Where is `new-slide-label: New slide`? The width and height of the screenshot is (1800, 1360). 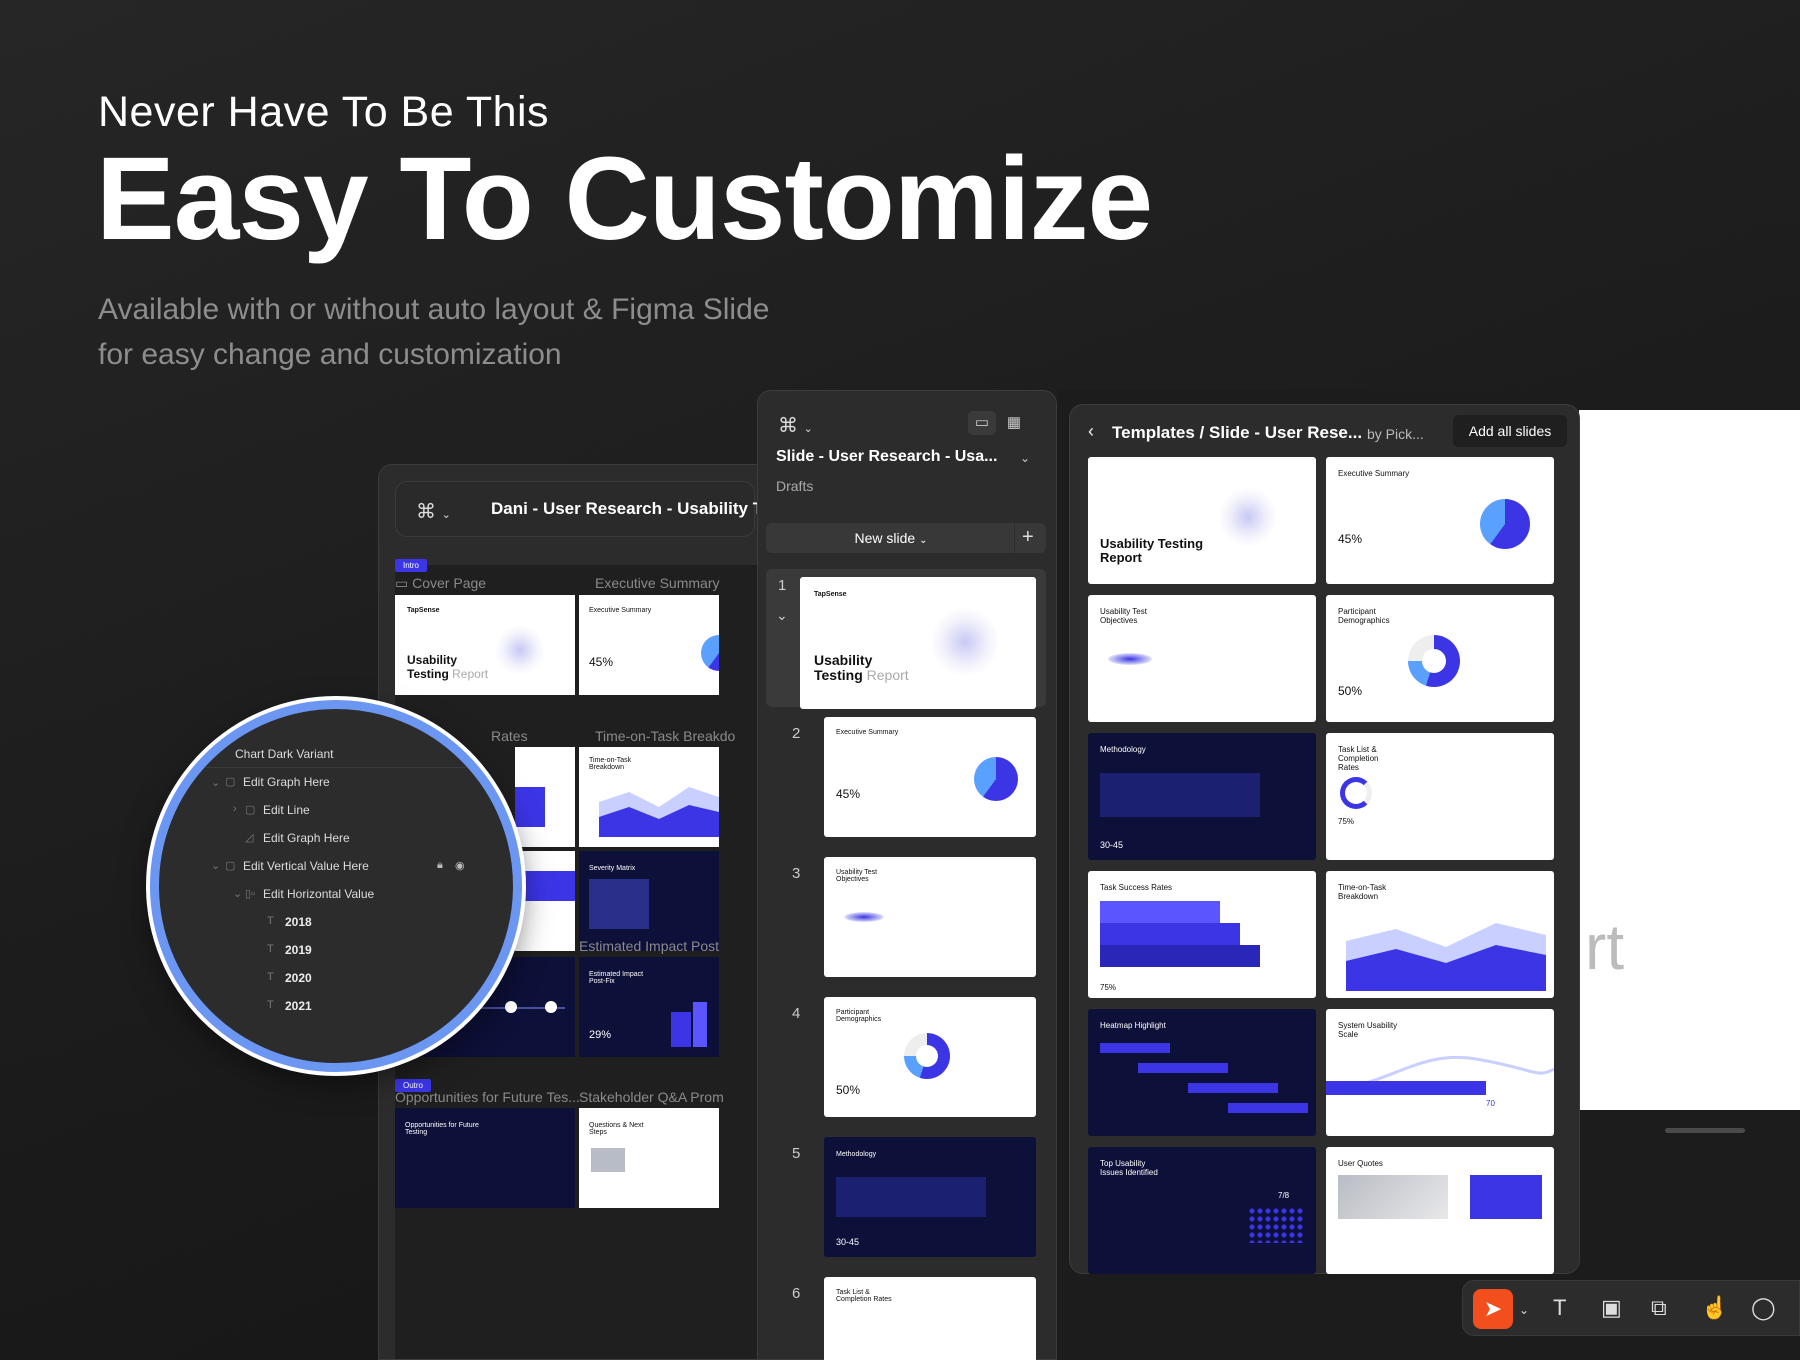 new-slide-label: New slide is located at coordinates (885, 538).